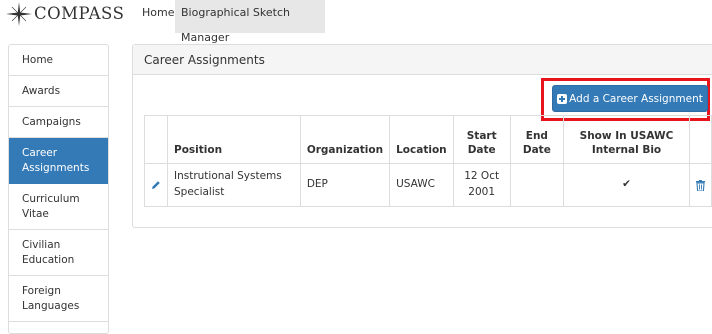 Image resolution: width=712 pixels, height=334 pixels. I want to click on column-header-location: Location, so click(421, 139).